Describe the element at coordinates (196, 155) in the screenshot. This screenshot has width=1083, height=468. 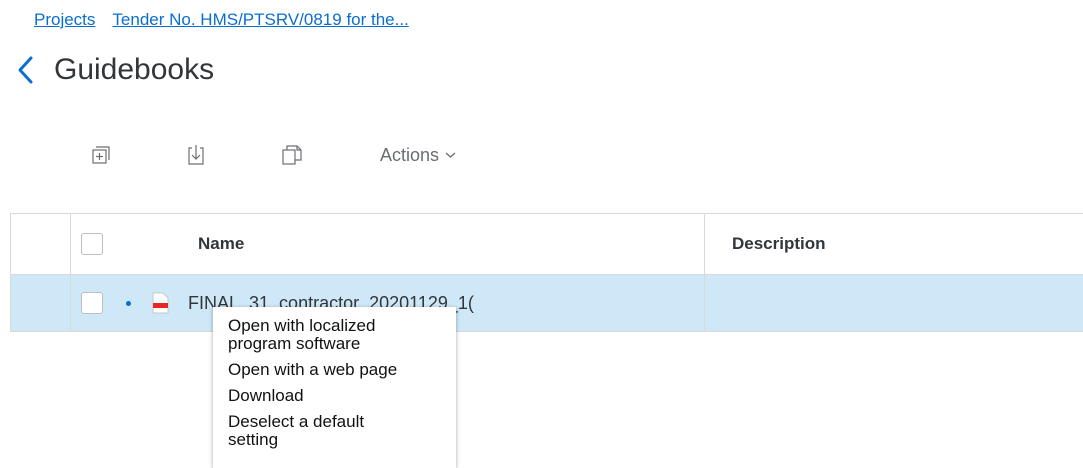
I see `download-icon` at that location.